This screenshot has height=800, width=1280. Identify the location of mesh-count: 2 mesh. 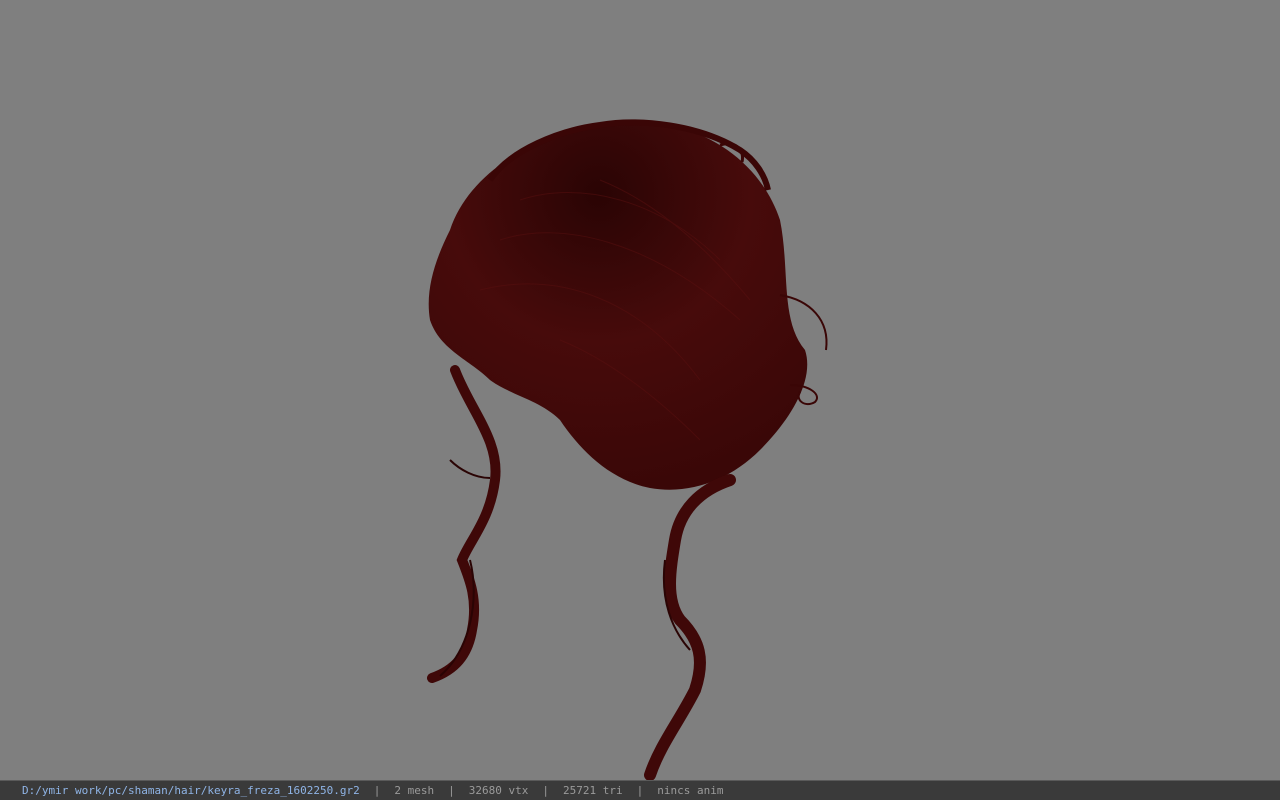
(414, 790).